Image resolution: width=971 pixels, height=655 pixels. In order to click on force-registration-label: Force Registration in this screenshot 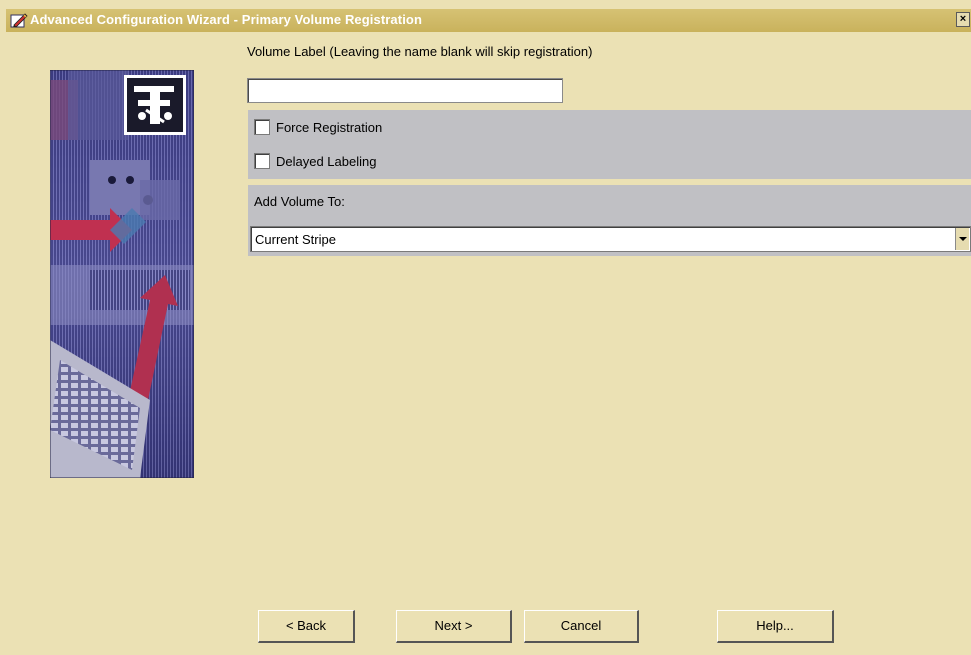, I will do `click(329, 127)`.